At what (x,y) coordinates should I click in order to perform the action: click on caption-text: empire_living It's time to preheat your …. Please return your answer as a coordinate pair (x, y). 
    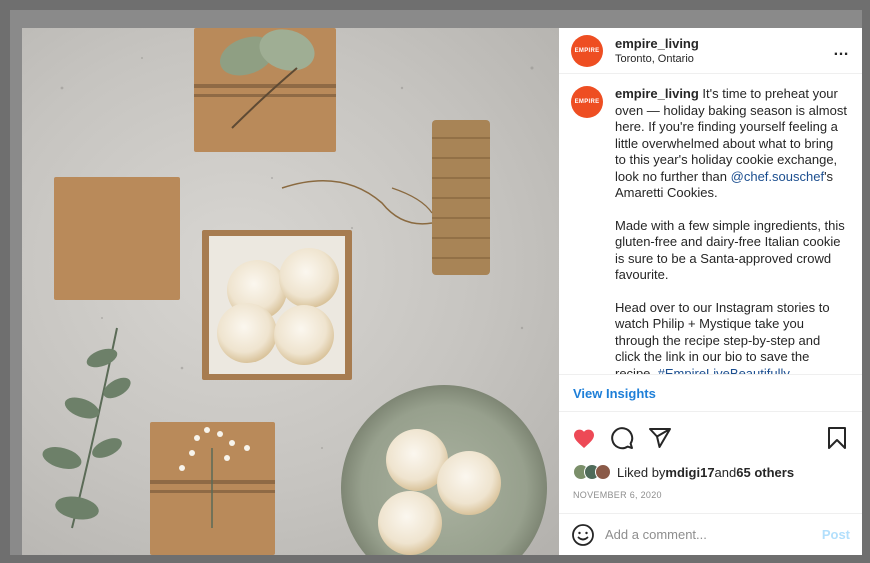
    Looking at the image, I should click on (731, 230).